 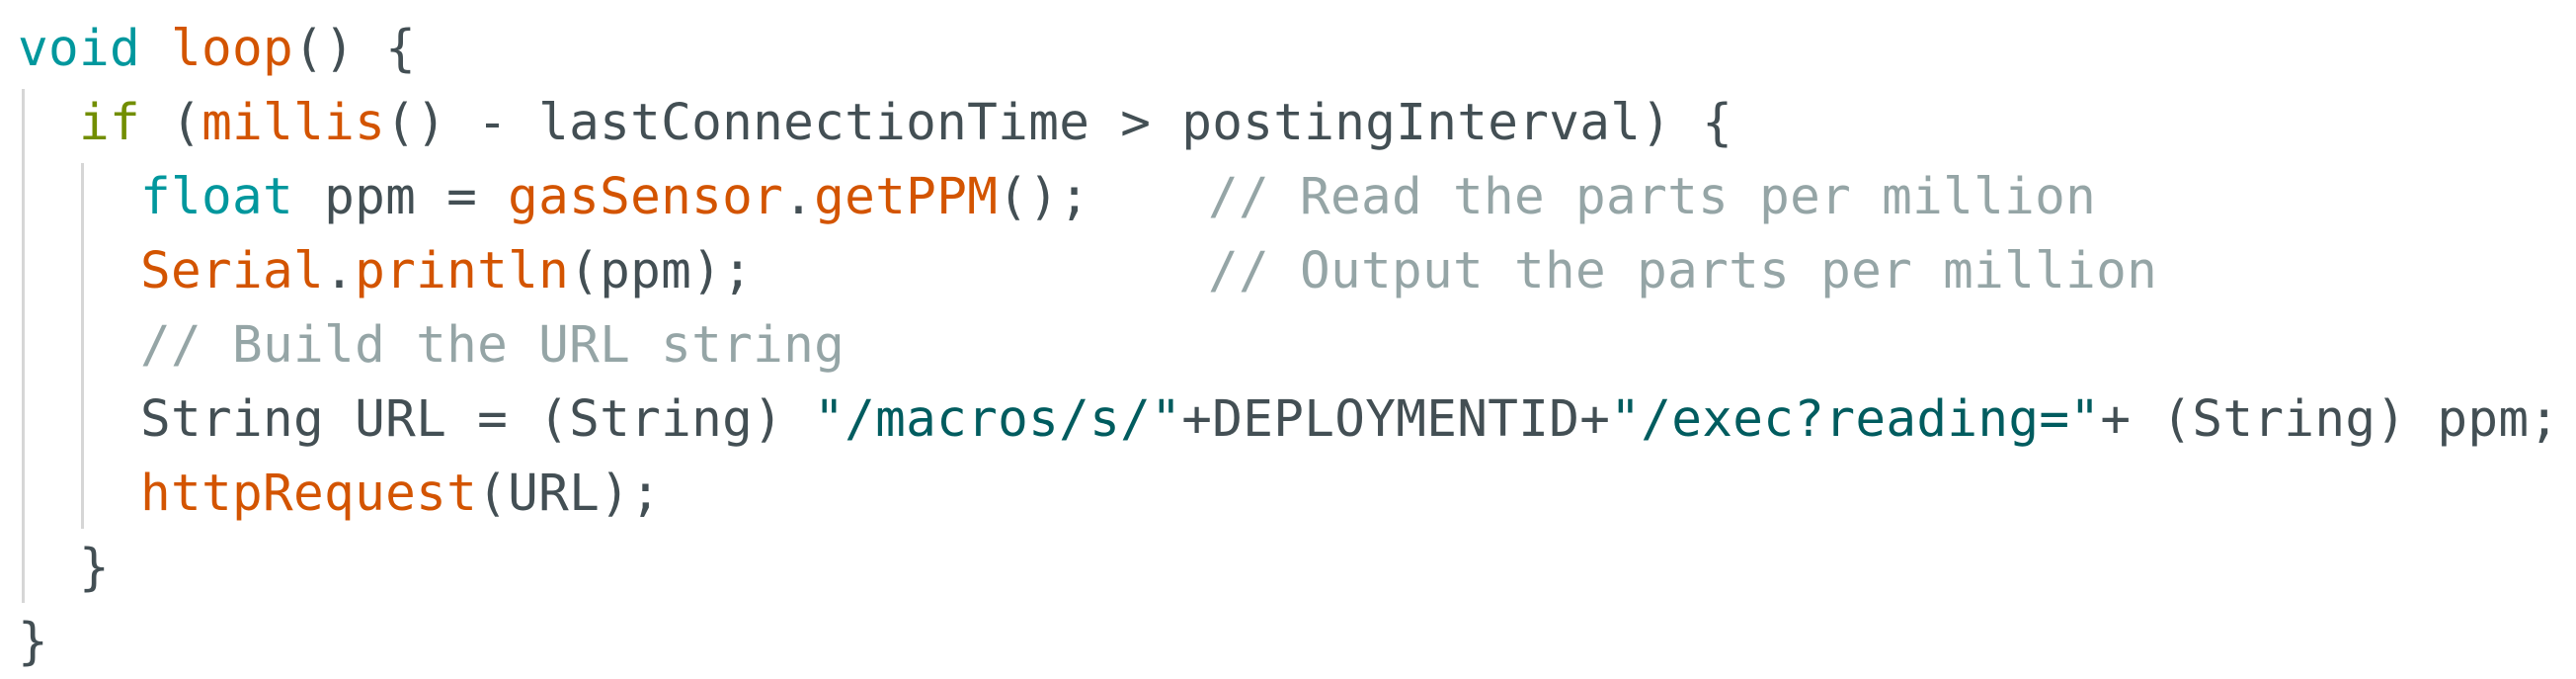 I want to click on code-text: (, so click(x=186, y=123).